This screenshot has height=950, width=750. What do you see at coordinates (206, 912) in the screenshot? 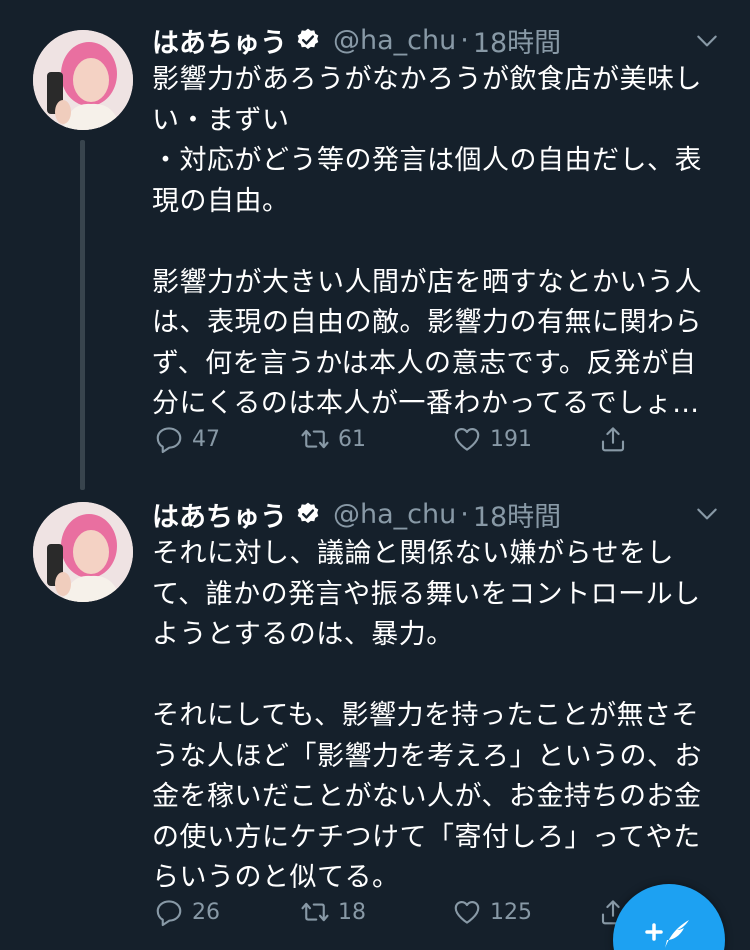
I see `reply-count: 26` at bounding box center [206, 912].